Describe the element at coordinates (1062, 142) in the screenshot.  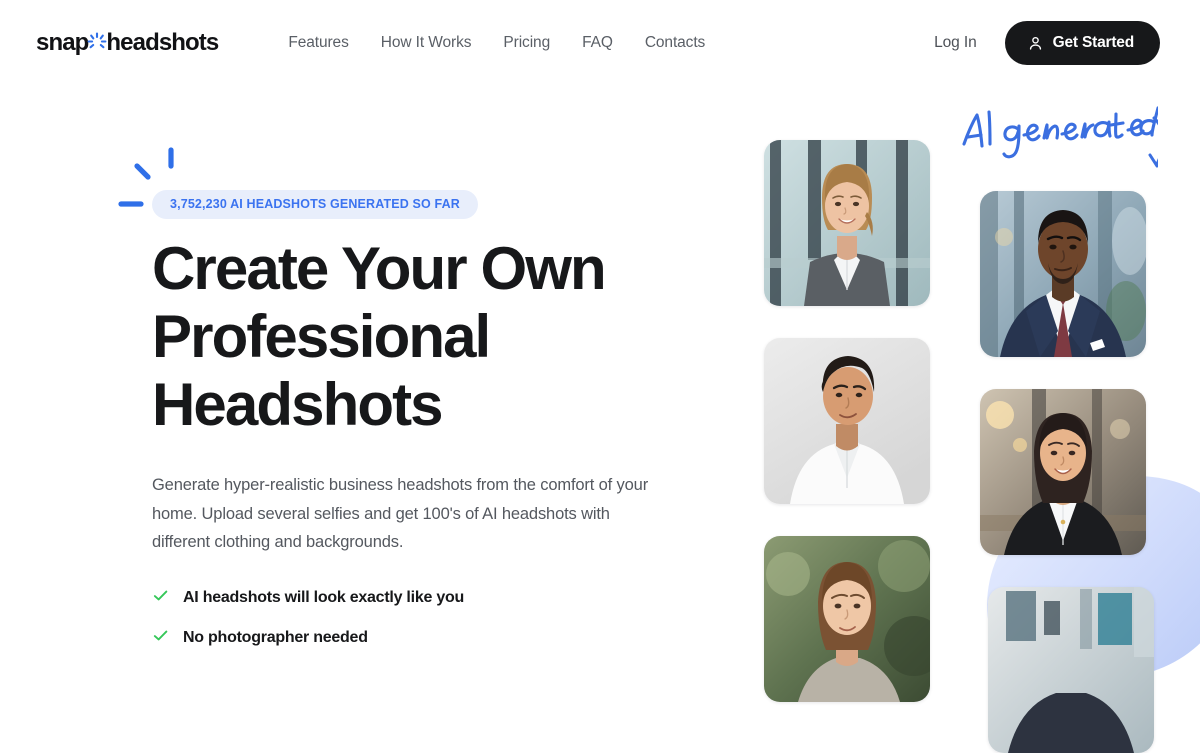
I see `ai-generated-annotation` at that location.